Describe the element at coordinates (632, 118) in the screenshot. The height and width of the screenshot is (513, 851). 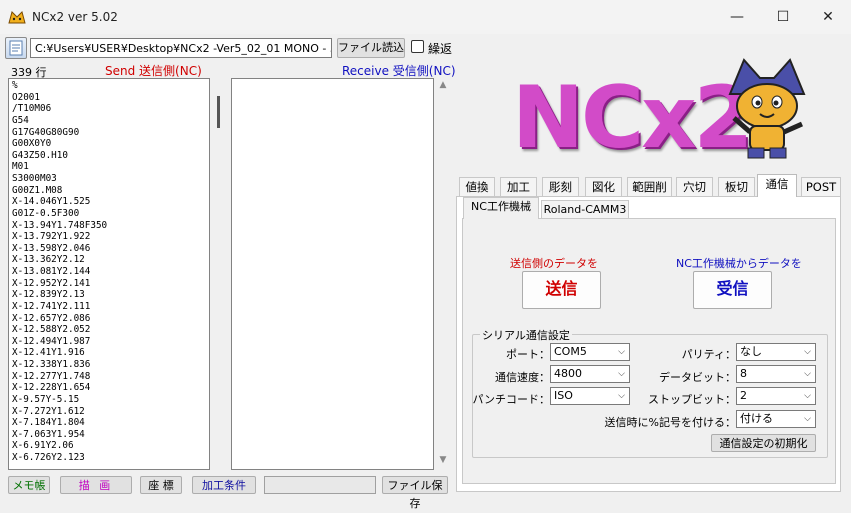
I see `app-logo: NCx2` at that location.